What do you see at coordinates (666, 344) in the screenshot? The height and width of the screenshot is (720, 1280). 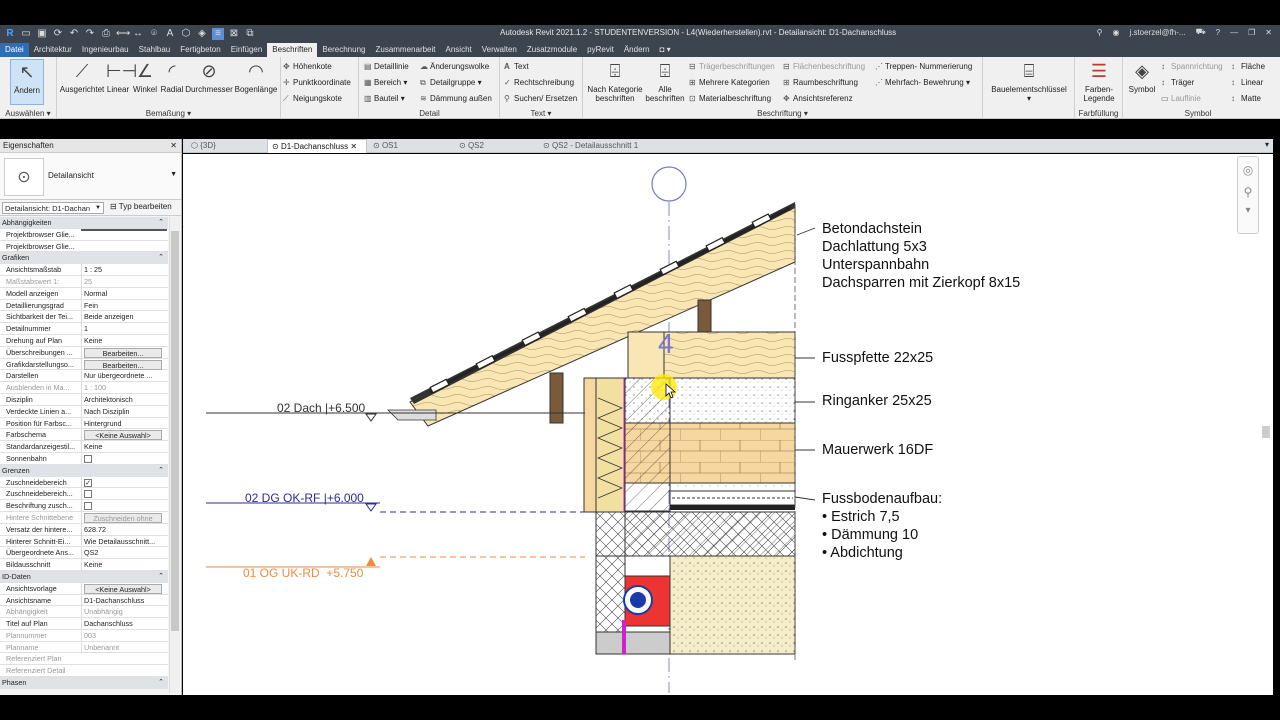 I see `grid-label: 4` at bounding box center [666, 344].